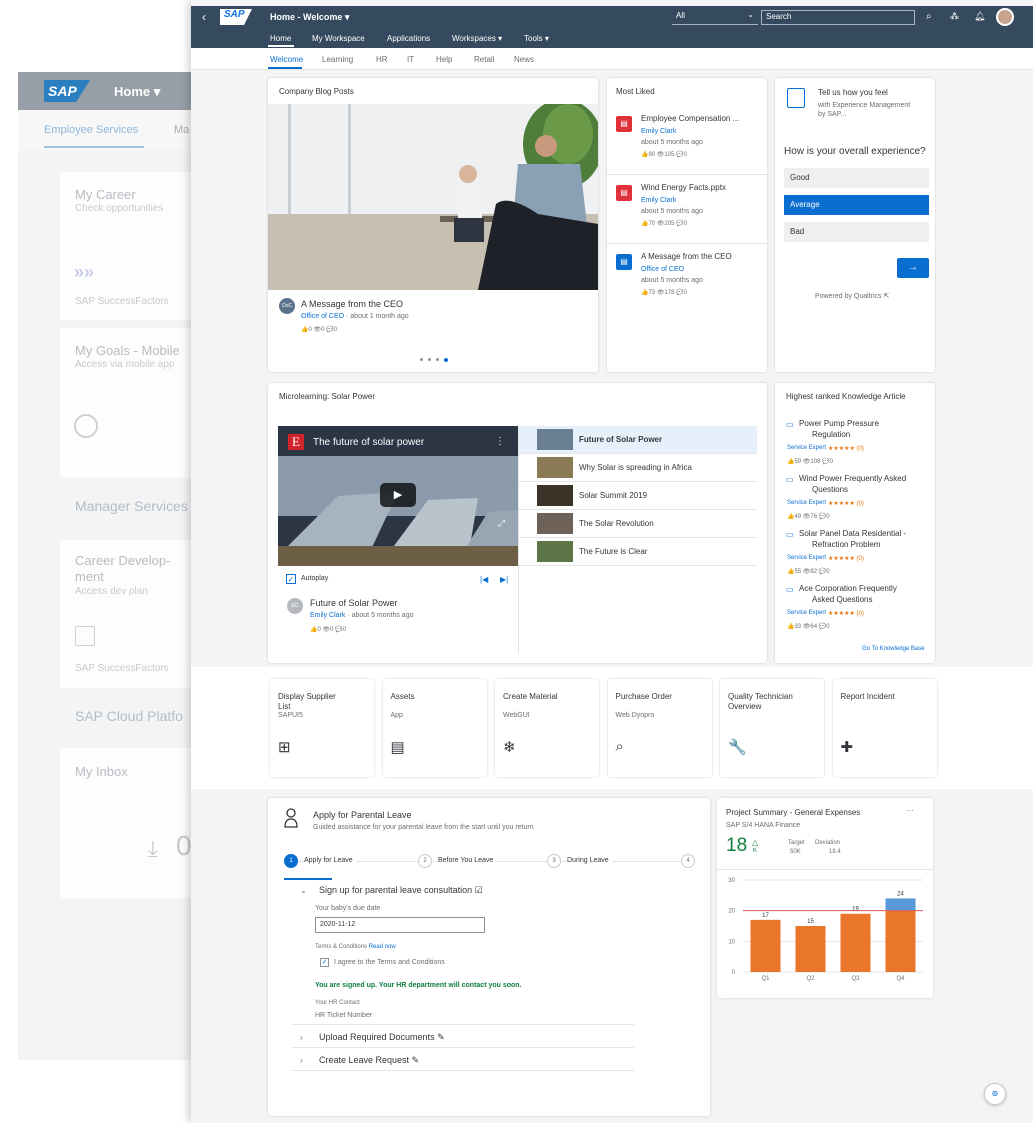 Image resolution: width=1033 pixels, height=1123 pixels. I want to click on most-liked-item-stats: 👍70 👁205 💬0, so click(664, 224).